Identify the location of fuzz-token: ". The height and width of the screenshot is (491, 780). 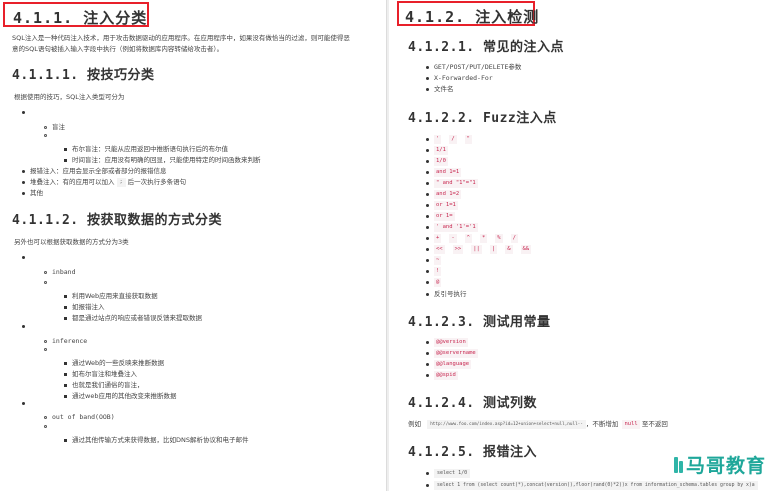
(468, 139).